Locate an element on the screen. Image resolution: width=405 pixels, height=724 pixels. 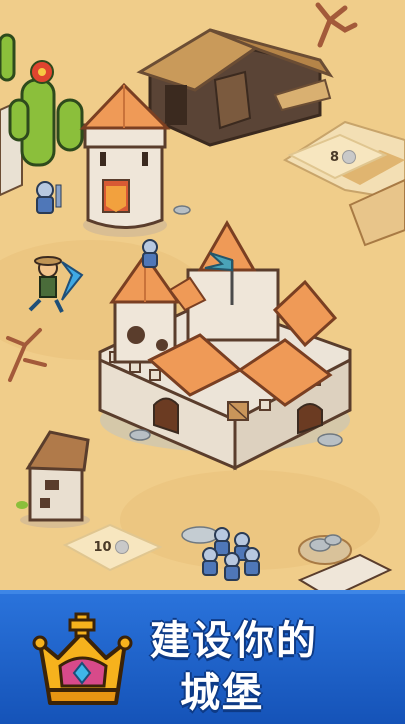
banner-title-line1: 建设你的 is located at coordinates (234, 641).